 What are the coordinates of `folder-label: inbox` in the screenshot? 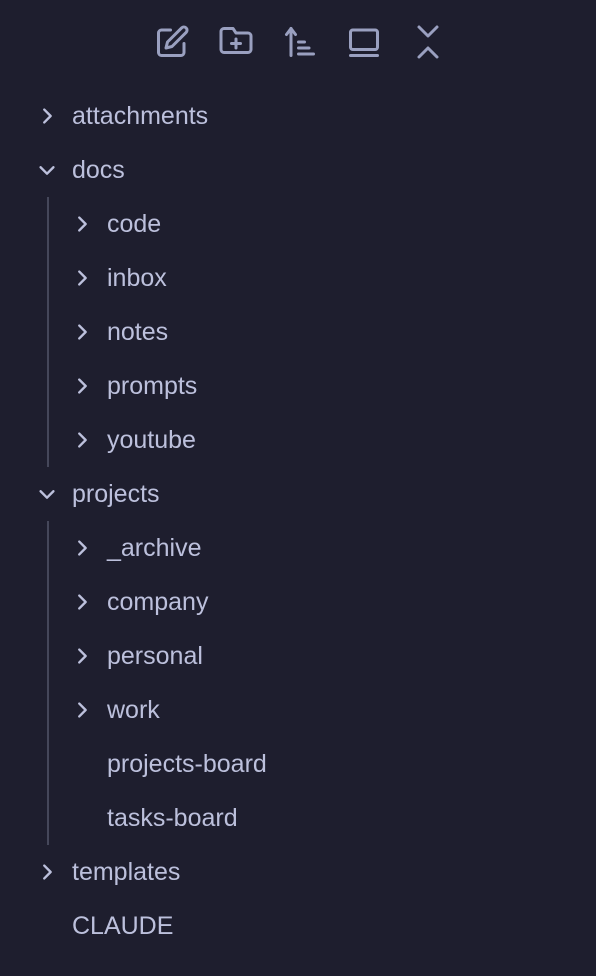 It's located at (137, 278).